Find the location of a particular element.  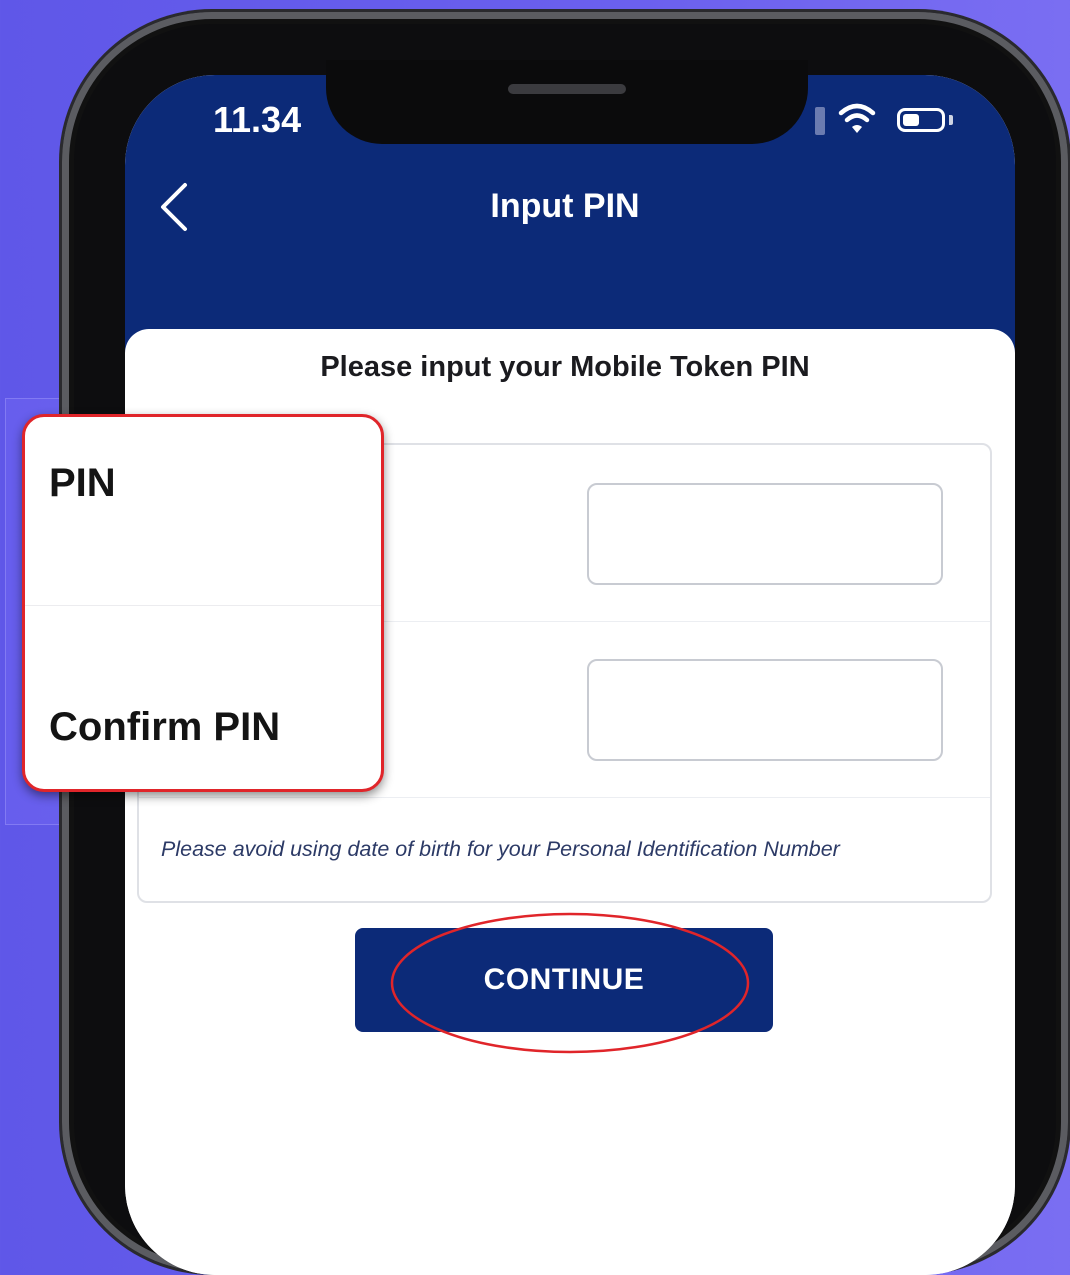

status-time: 11.34 is located at coordinates (257, 119).